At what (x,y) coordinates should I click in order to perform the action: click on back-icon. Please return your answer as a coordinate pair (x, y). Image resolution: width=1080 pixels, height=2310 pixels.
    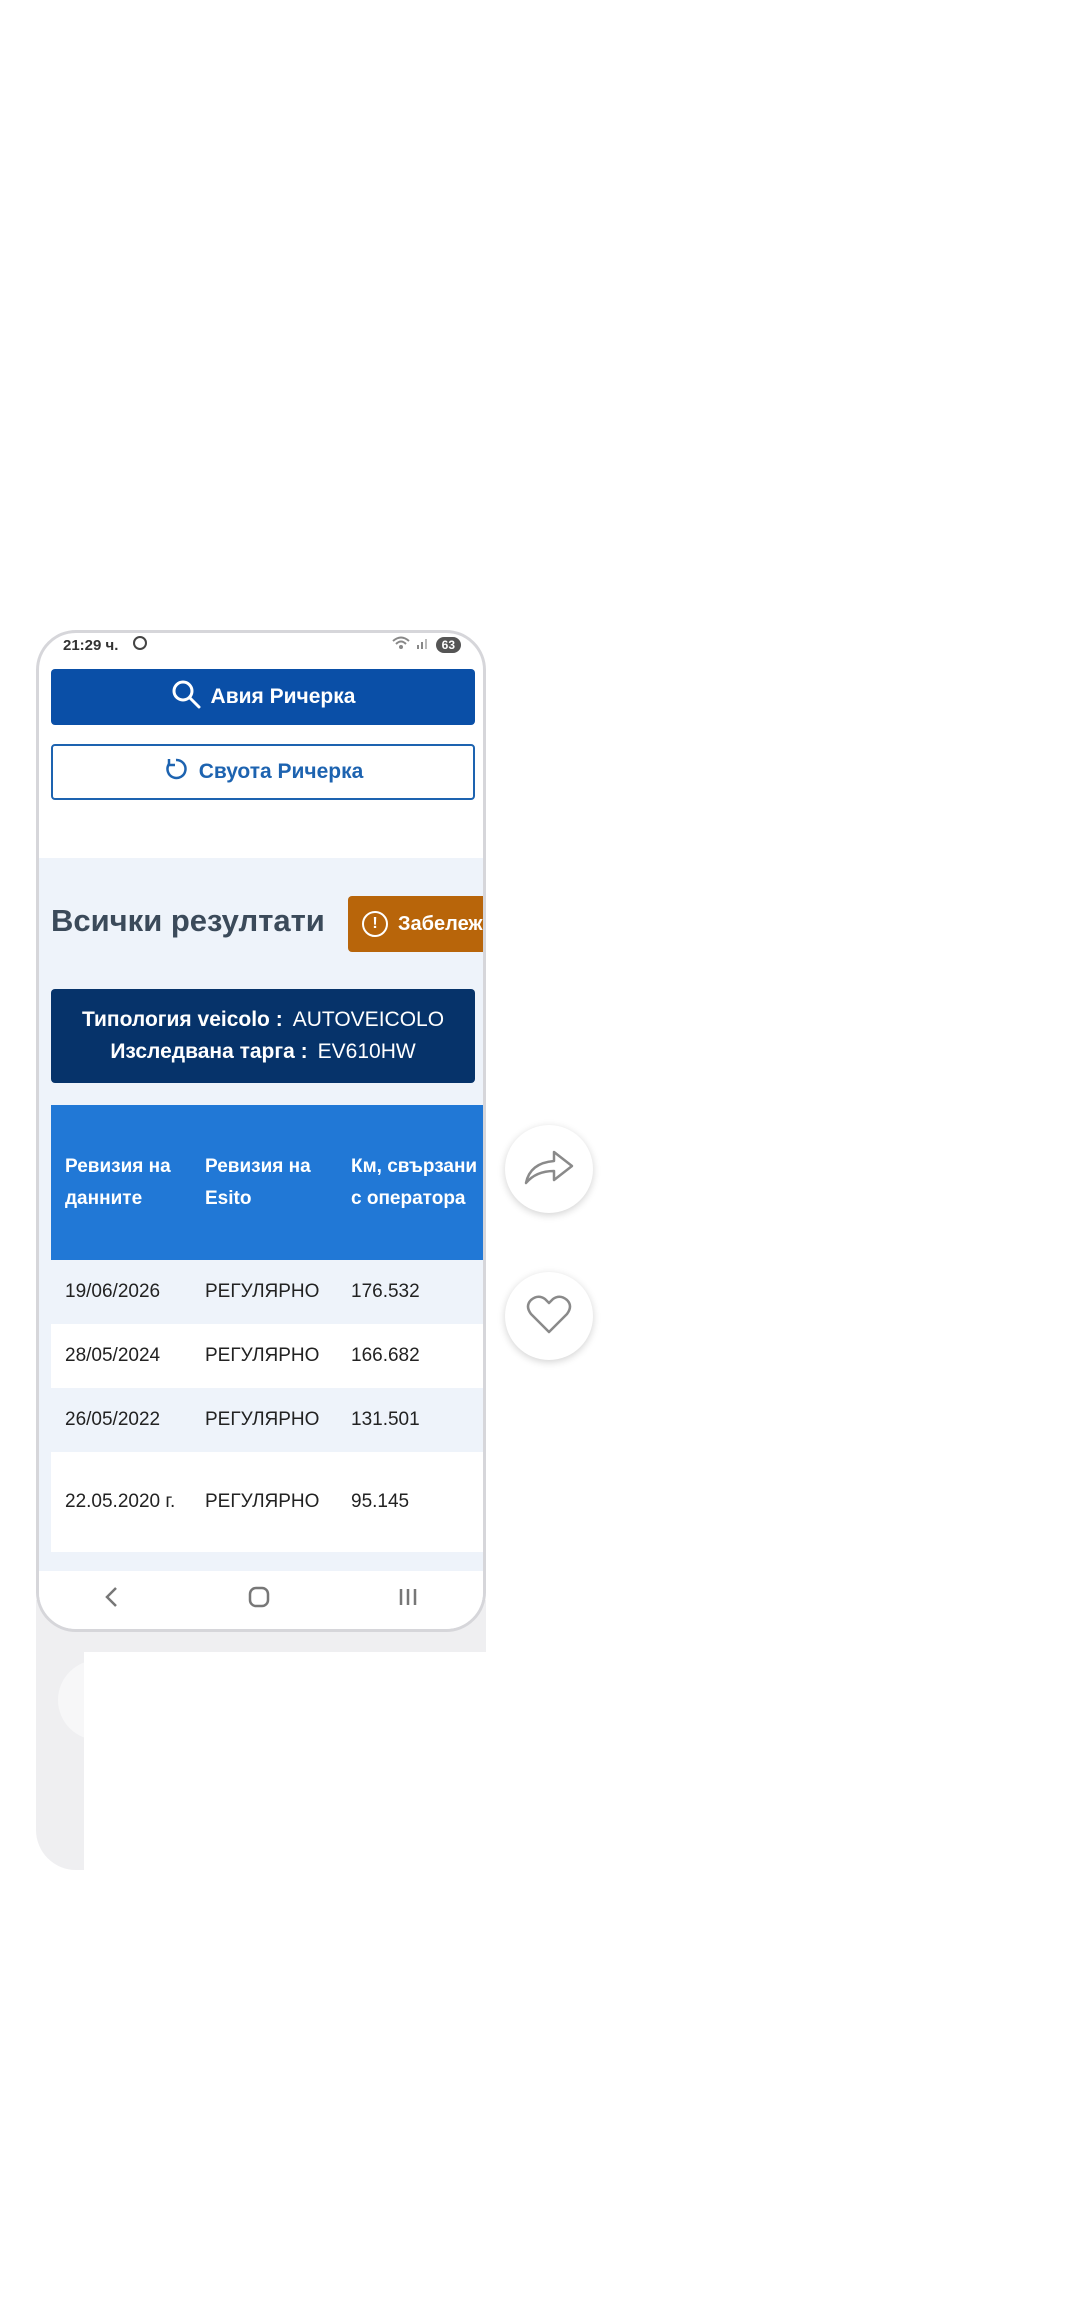
    Looking at the image, I should click on (112, 1600).